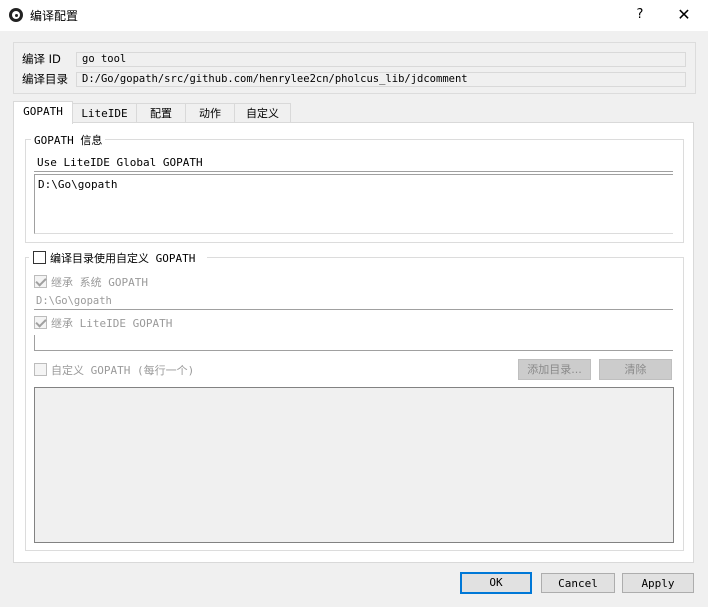  I want to click on custom-gopath-checkbox, so click(40, 369).